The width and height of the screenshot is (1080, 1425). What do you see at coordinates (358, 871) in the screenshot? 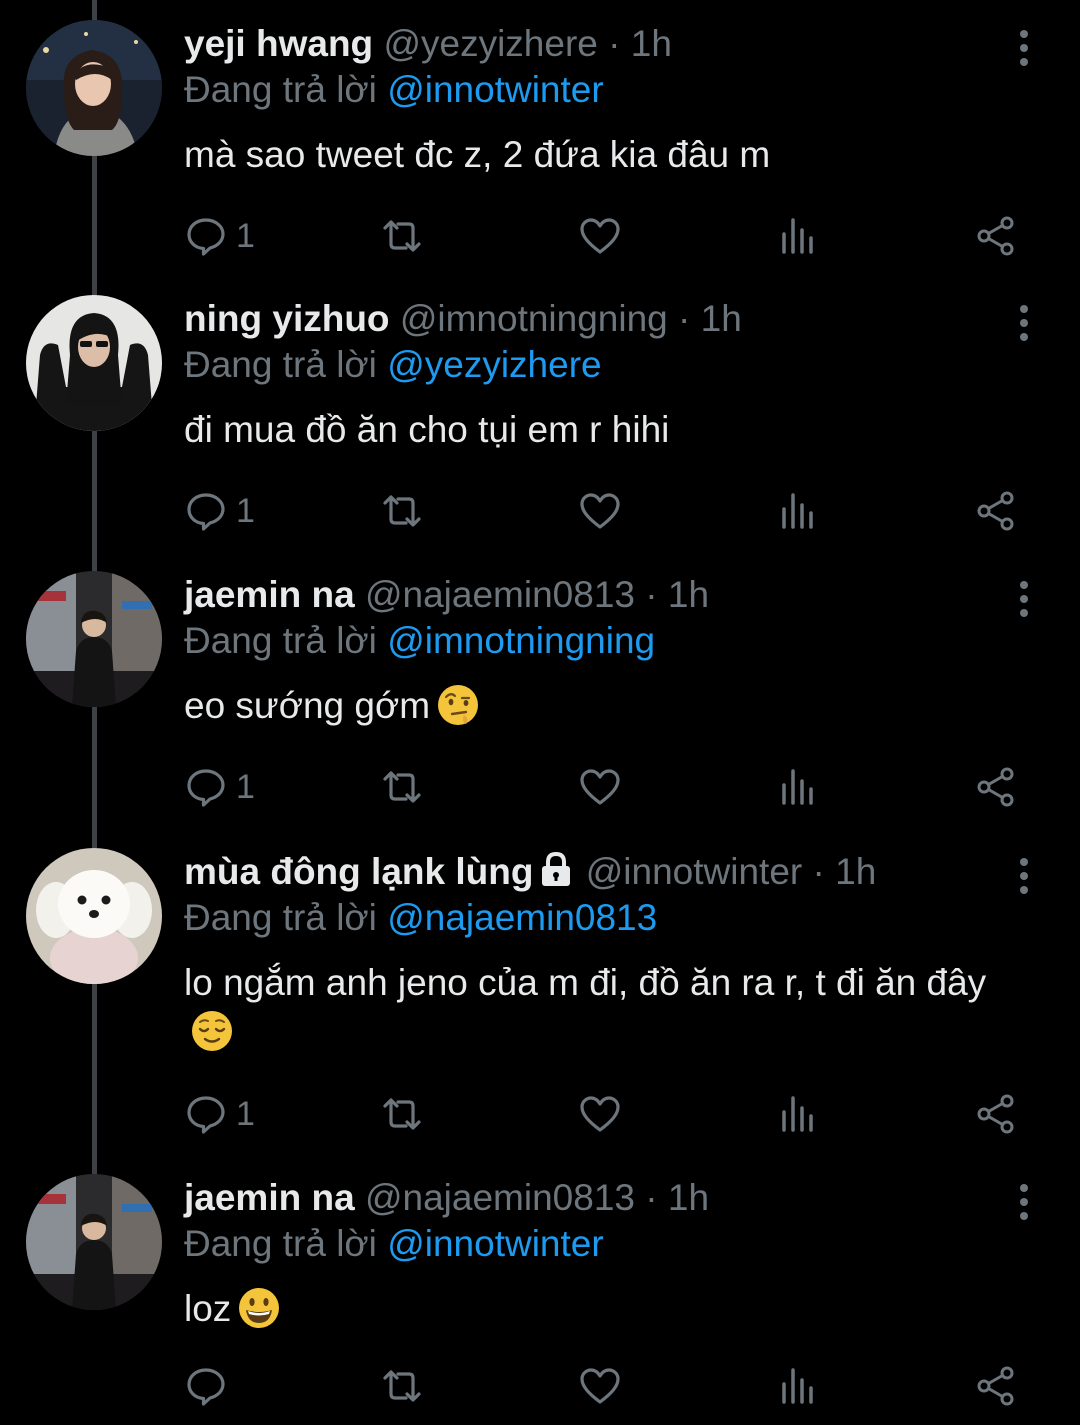
I see `display-name: mùa đông lạnk lùng` at bounding box center [358, 871].